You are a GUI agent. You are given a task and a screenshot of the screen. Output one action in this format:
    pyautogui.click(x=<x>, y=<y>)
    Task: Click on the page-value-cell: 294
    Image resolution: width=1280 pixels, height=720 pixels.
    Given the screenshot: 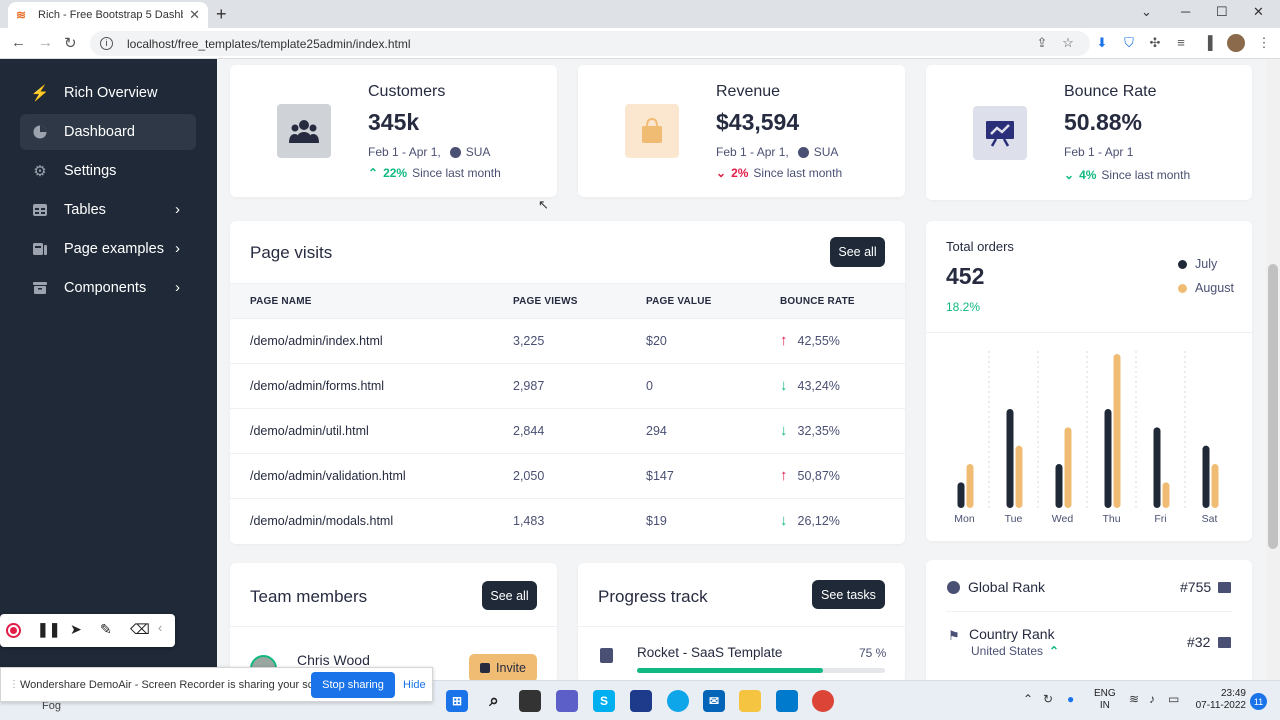 What is the action you would take?
    pyautogui.click(x=656, y=431)
    